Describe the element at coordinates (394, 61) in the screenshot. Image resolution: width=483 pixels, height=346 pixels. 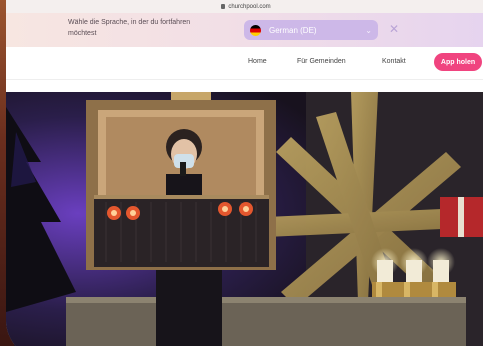
I see `nav-link-kontakt: Kontakt` at that location.